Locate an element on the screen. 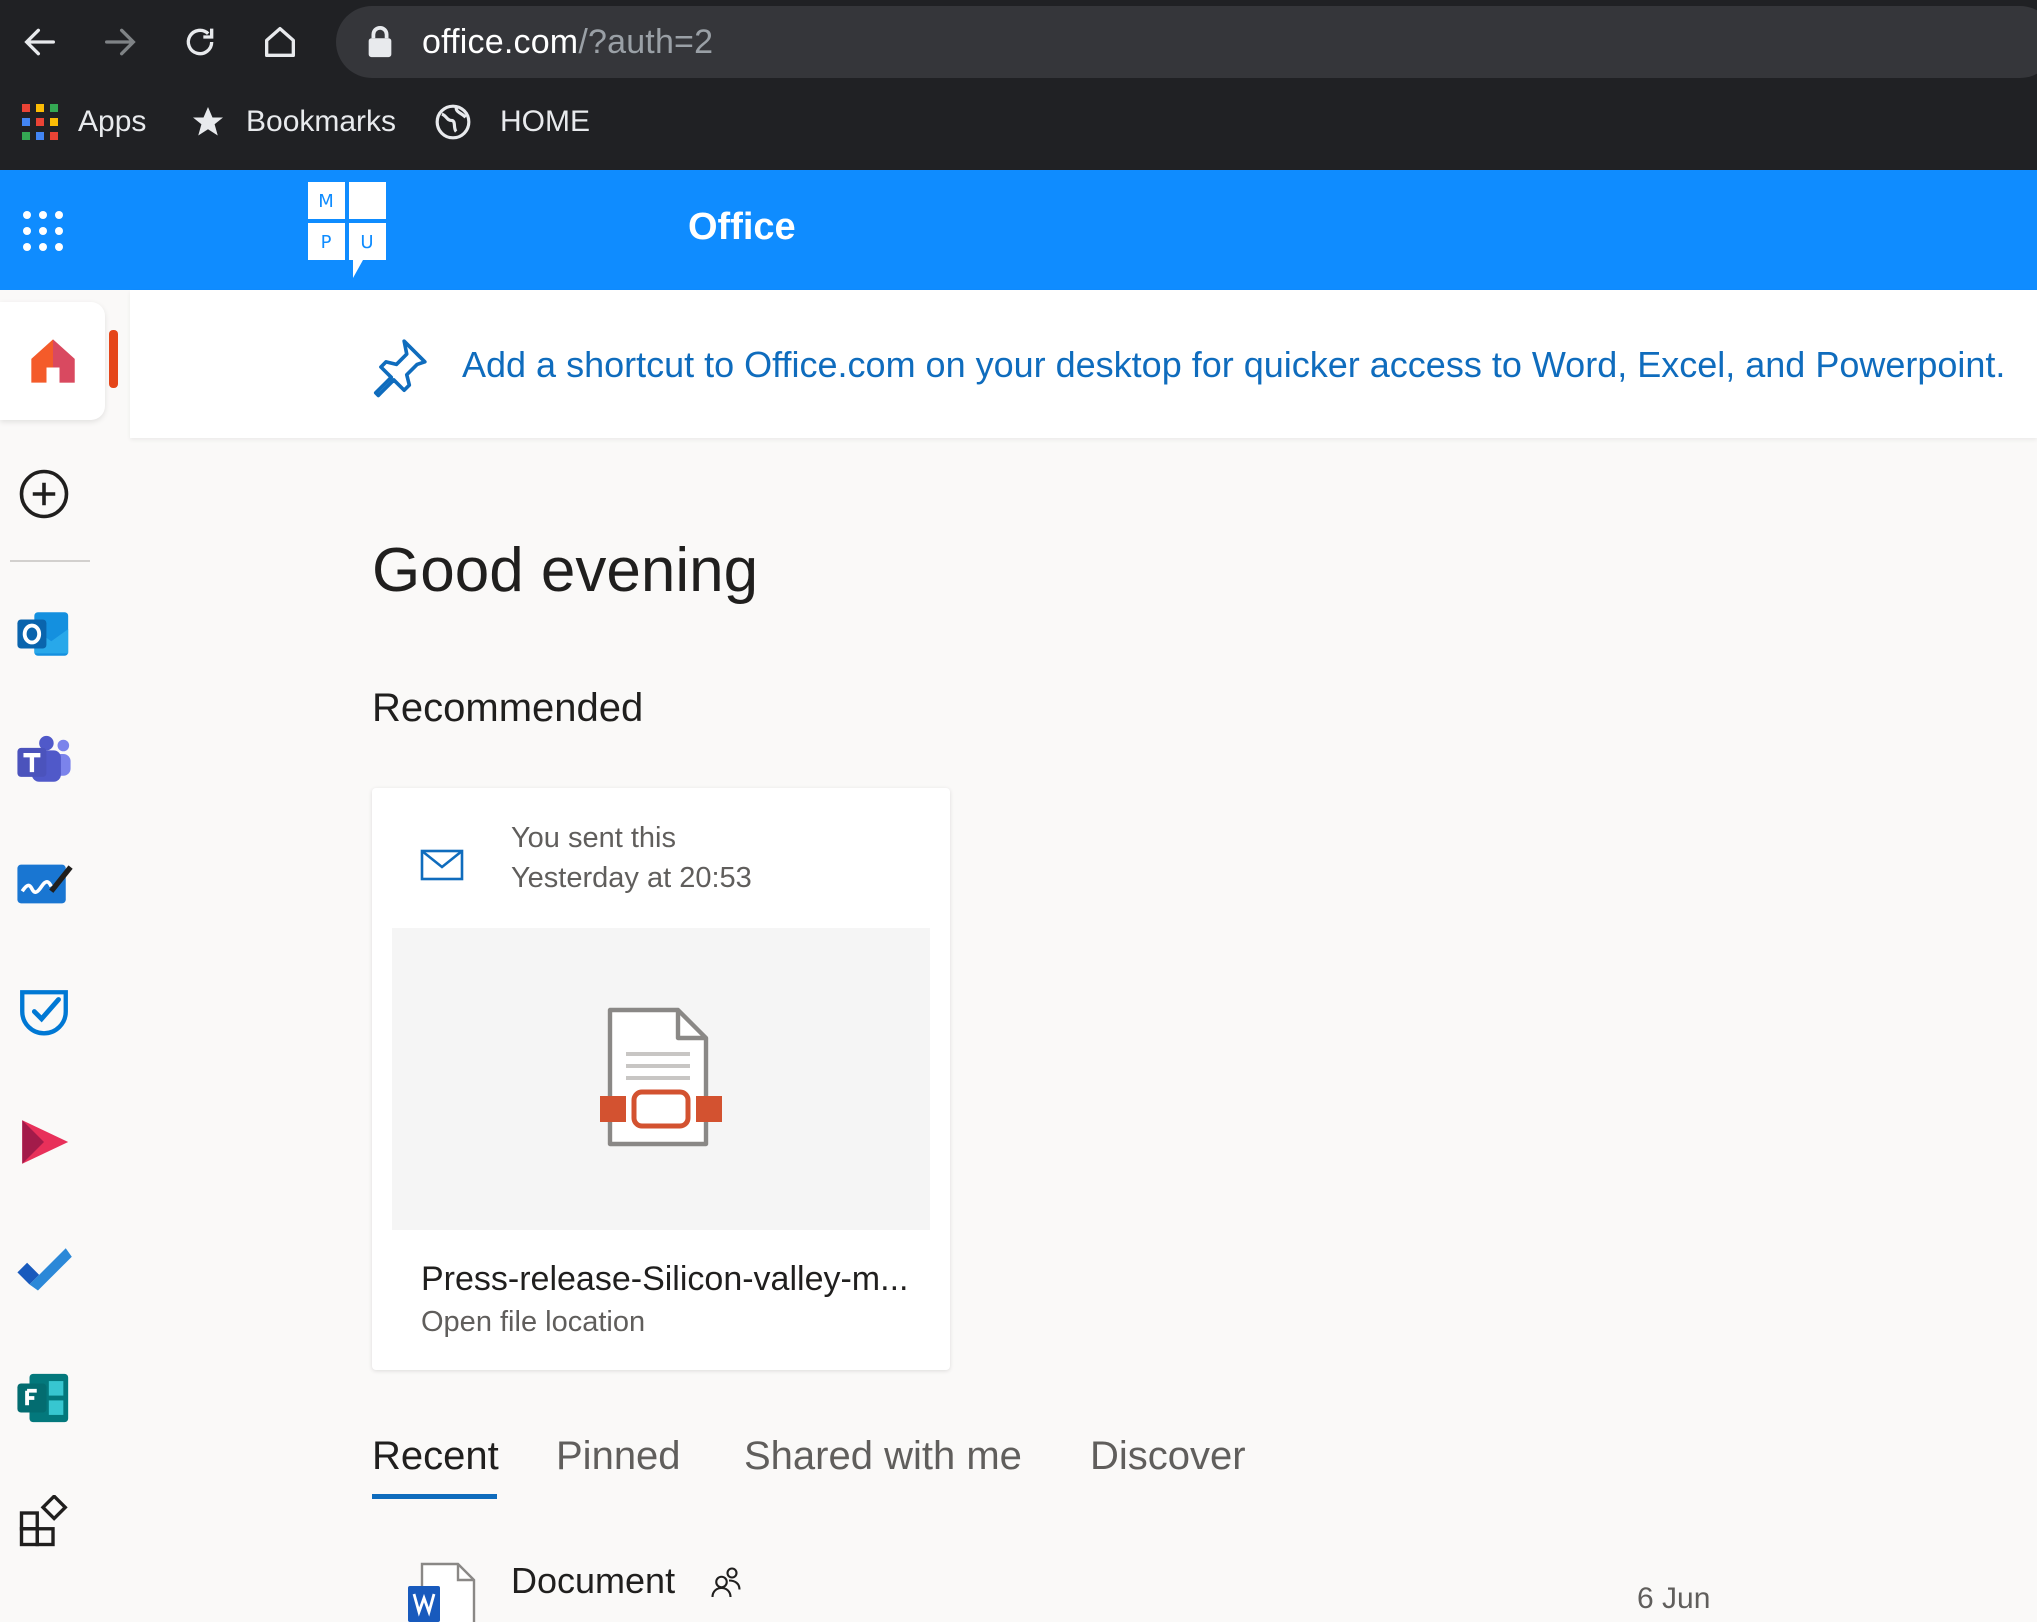 The height and width of the screenshot is (1622, 2037). browser-nav-row: office.com/?auth=2 is located at coordinates (1018, 42).